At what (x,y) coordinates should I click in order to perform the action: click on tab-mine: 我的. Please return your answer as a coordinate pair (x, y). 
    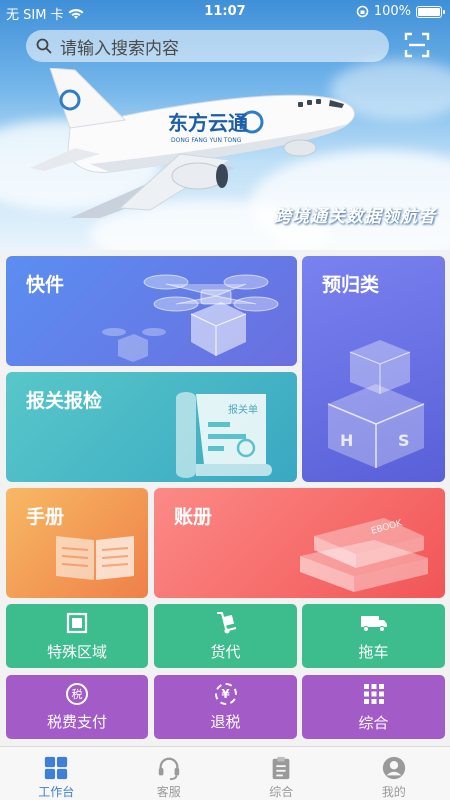
    Looking at the image, I should click on (394, 773).